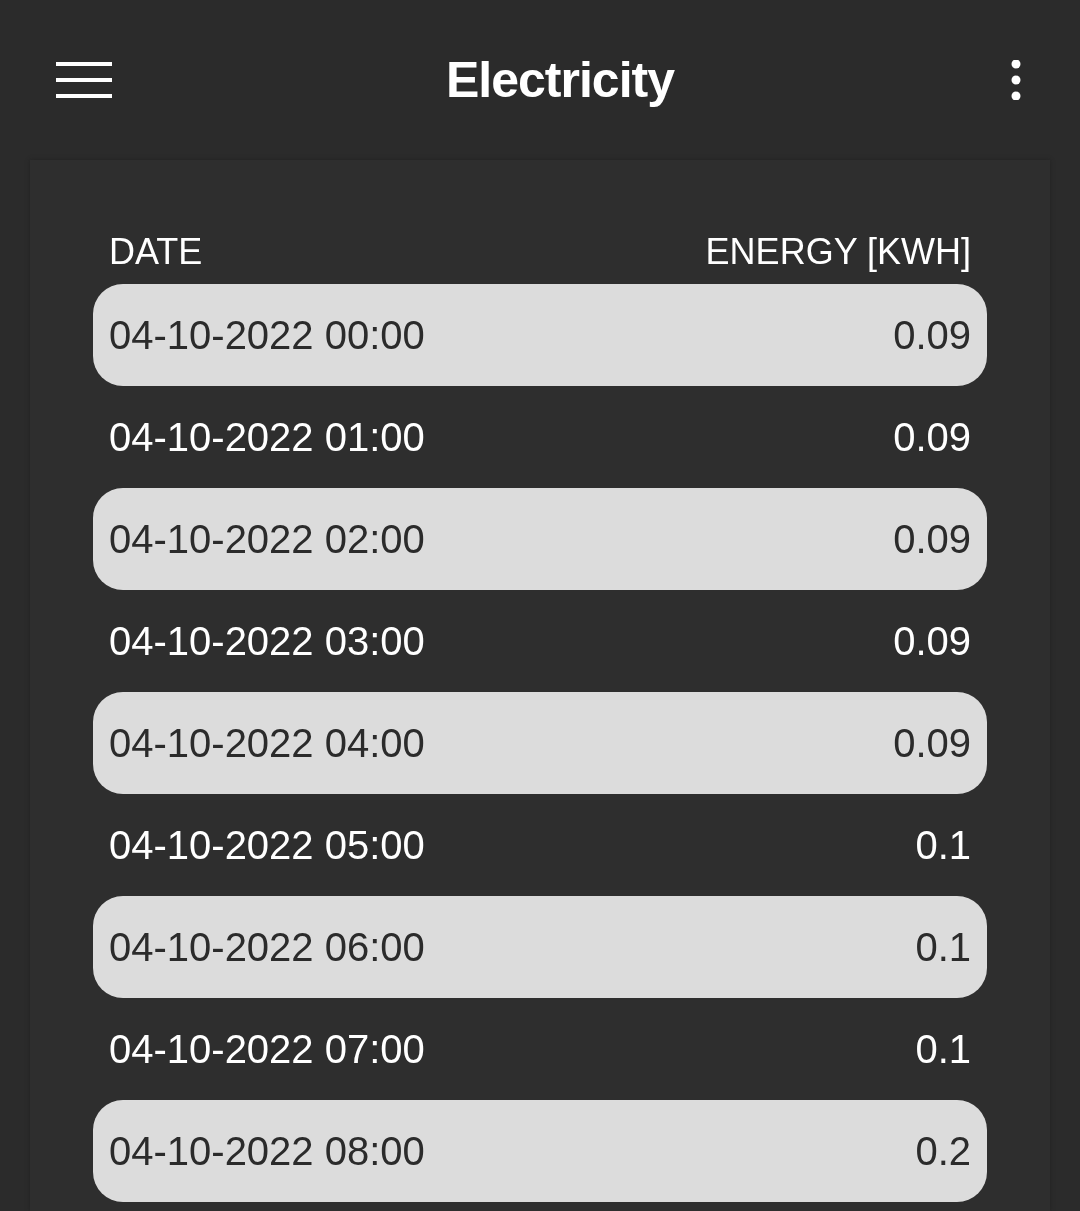 Image resolution: width=1080 pixels, height=1211 pixels. What do you see at coordinates (943, 1151) in the screenshot?
I see `energy-cell-text: 0.2` at bounding box center [943, 1151].